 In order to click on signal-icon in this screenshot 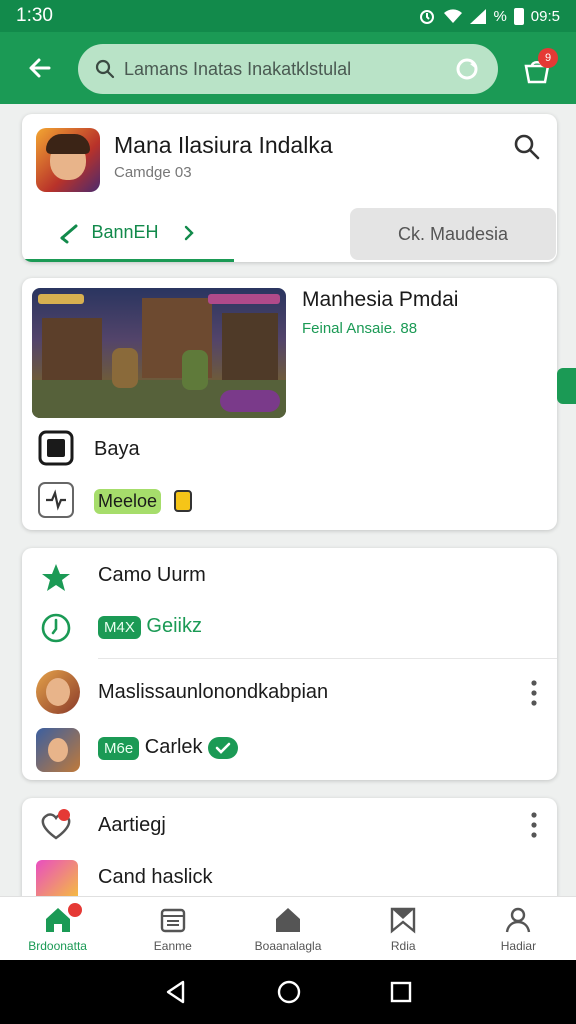, I will do `click(478, 16)`.